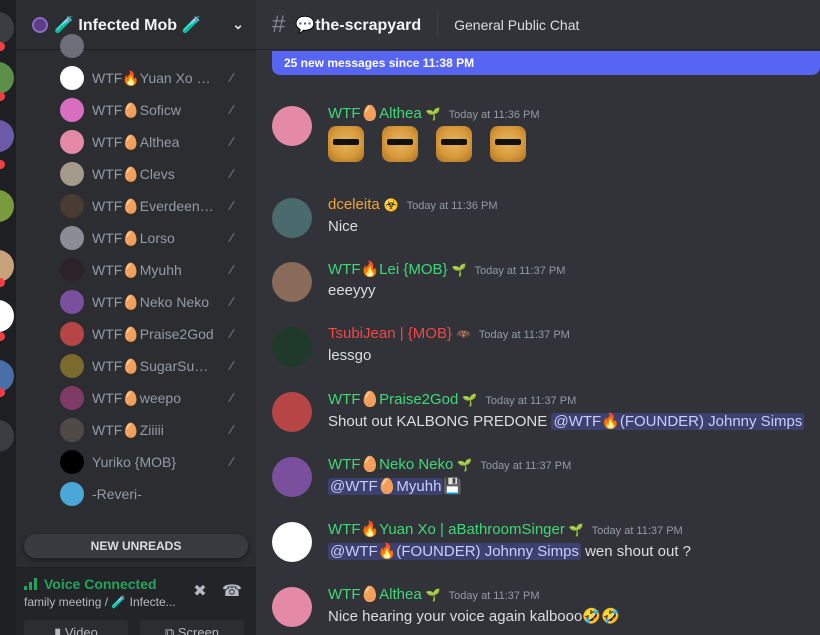 This screenshot has height=635, width=820. Describe the element at coordinates (390, 464) in the screenshot. I see `message-author: WTF🥚Neko Neko` at that location.